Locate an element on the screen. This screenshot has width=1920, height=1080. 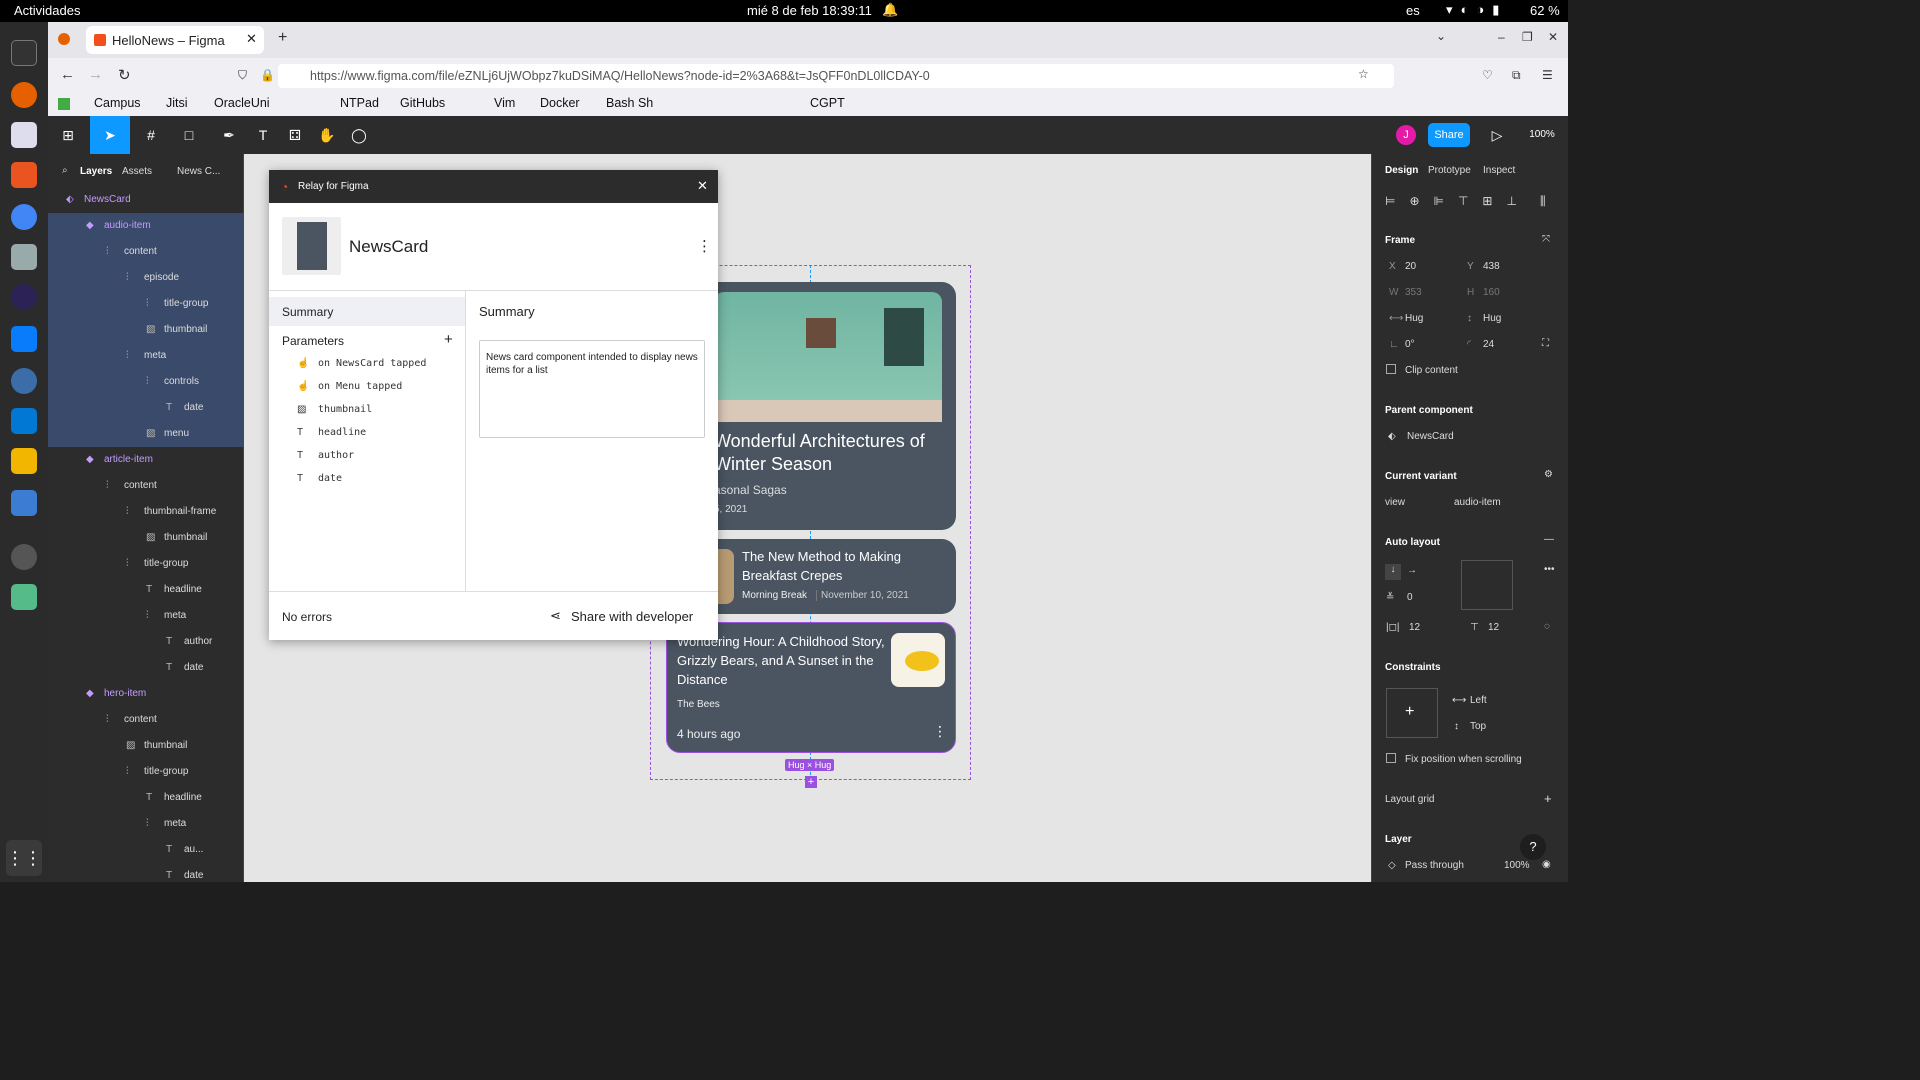
align-icons: ⊨⊕⊫⊤⊞⊥ is located at coordinates (1458, 201).